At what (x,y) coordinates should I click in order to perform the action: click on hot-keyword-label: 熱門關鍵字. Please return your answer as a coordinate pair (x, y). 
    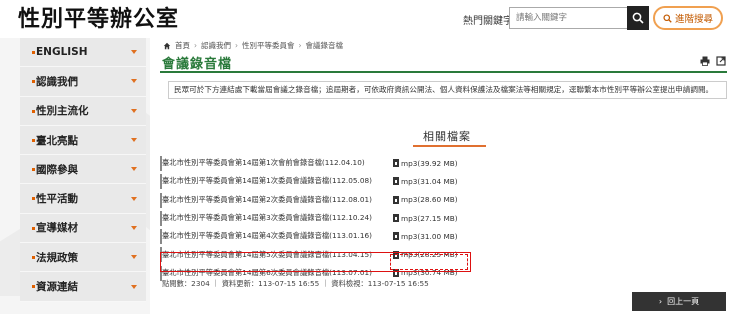
    Looking at the image, I should click on (488, 21).